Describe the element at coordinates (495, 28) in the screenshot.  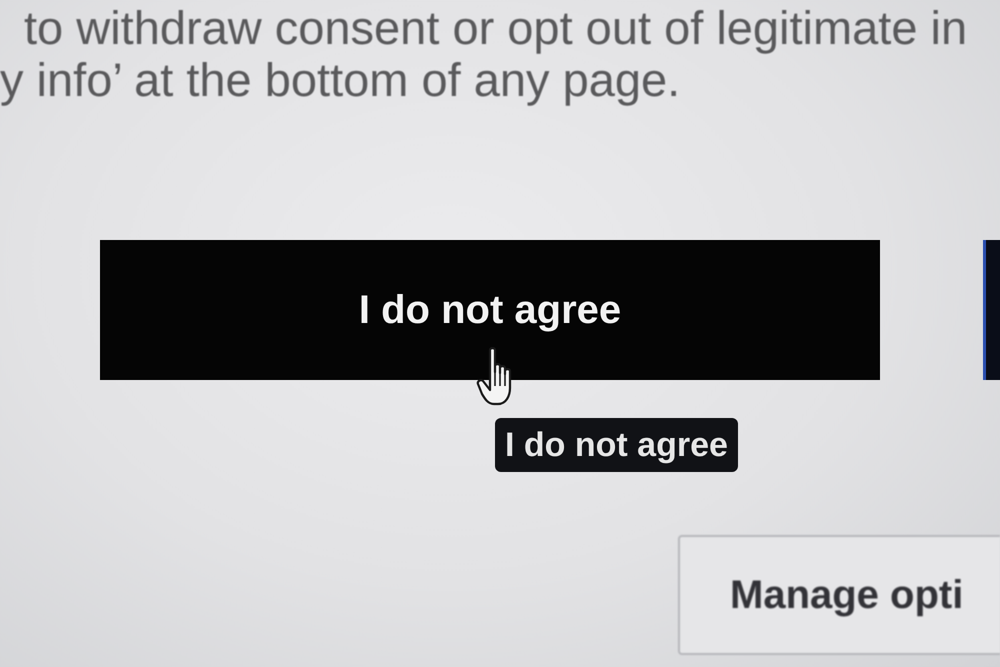
I see `body-text: to withdraw consent or opt out of legitimate in` at that location.